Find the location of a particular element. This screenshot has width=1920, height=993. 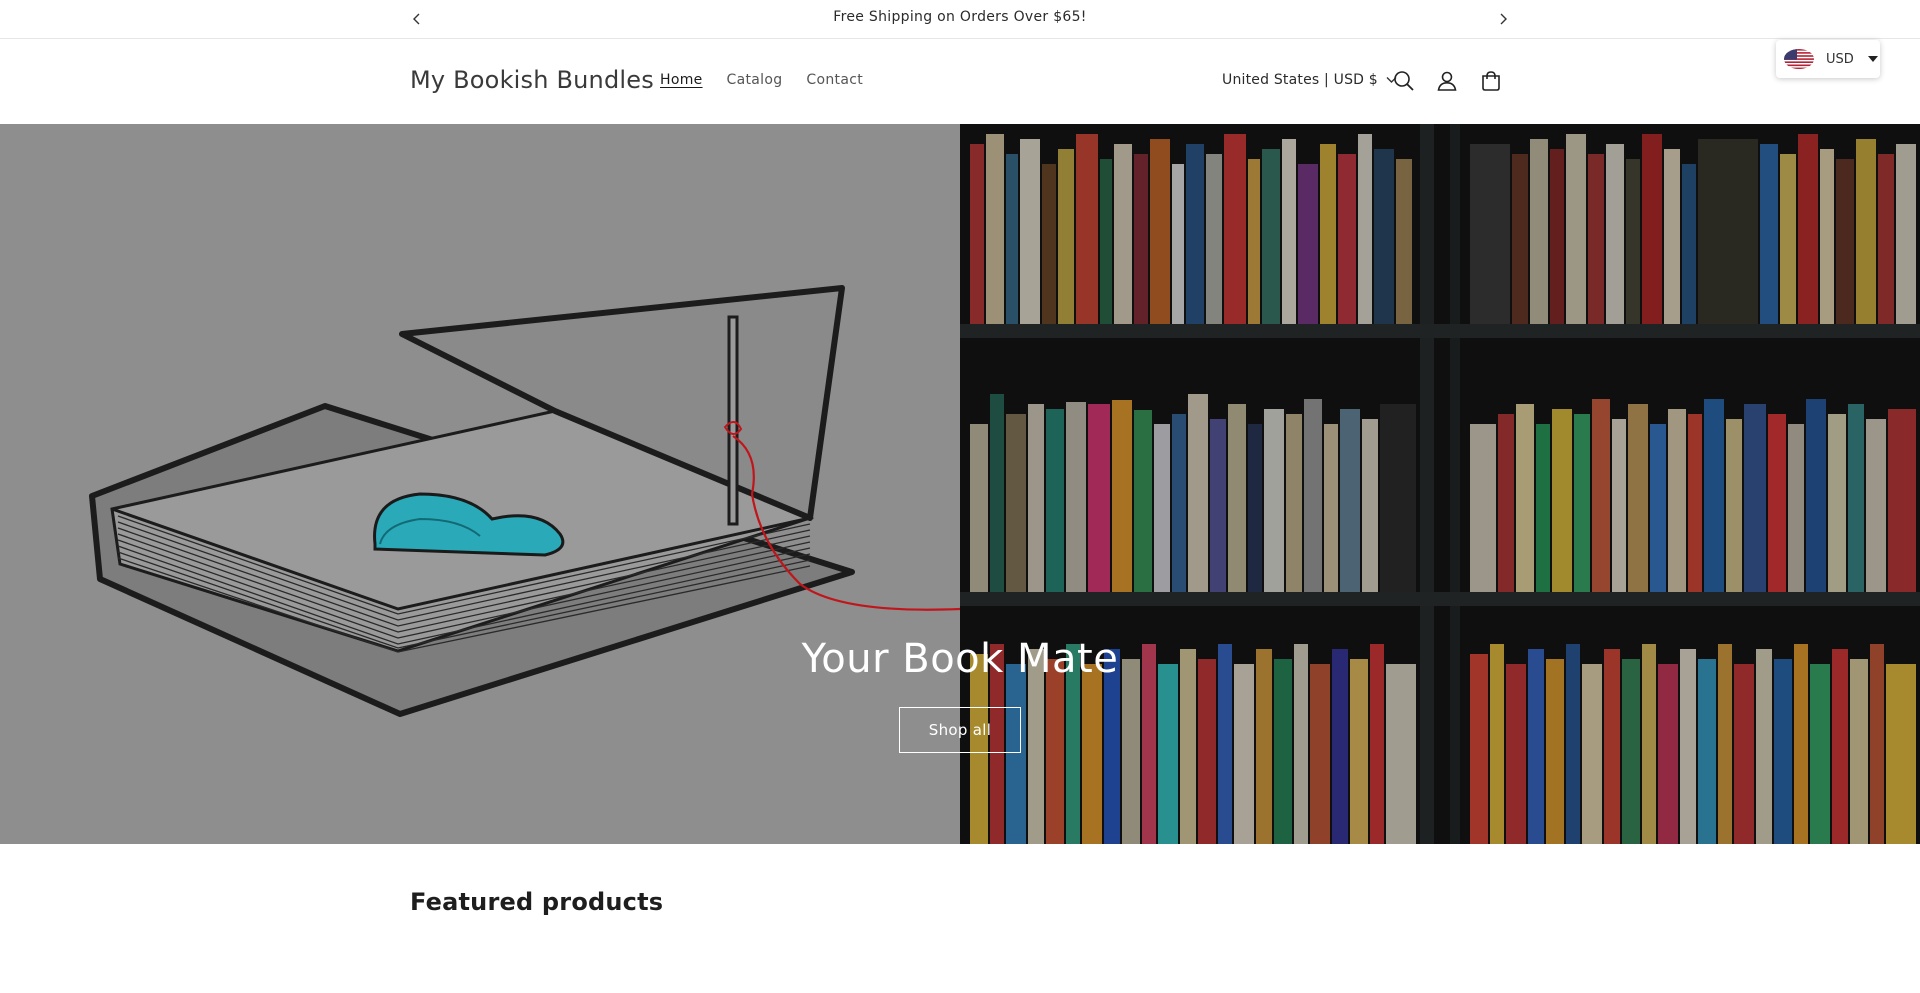

locale-label: United States | USD $ is located at coordinates (1300, 80).